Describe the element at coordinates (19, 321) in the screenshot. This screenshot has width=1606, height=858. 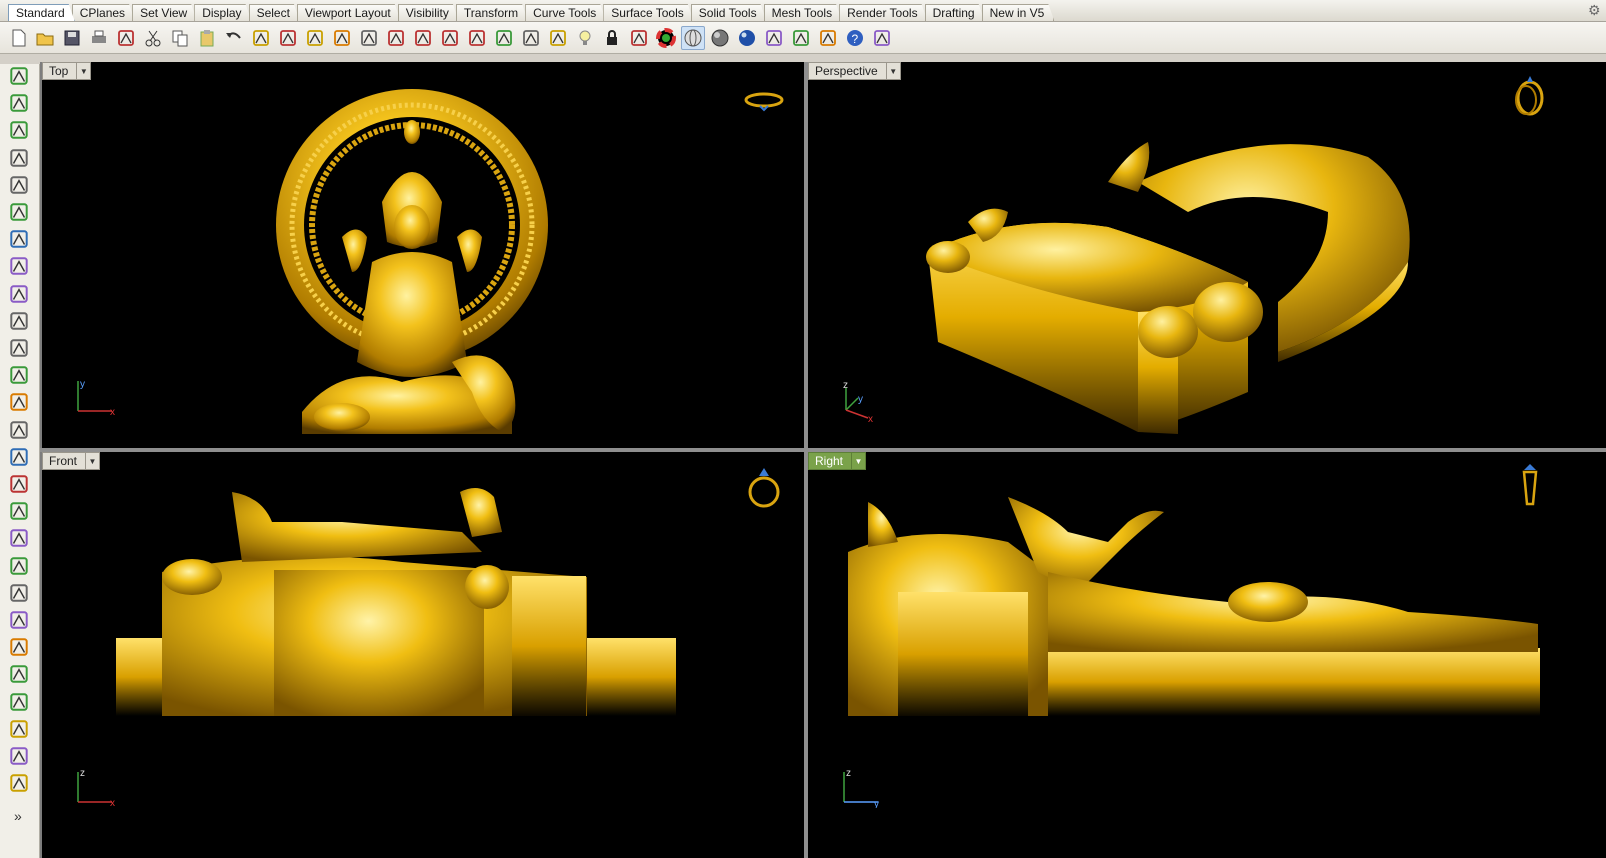
I see `fillet-icon` at that location.